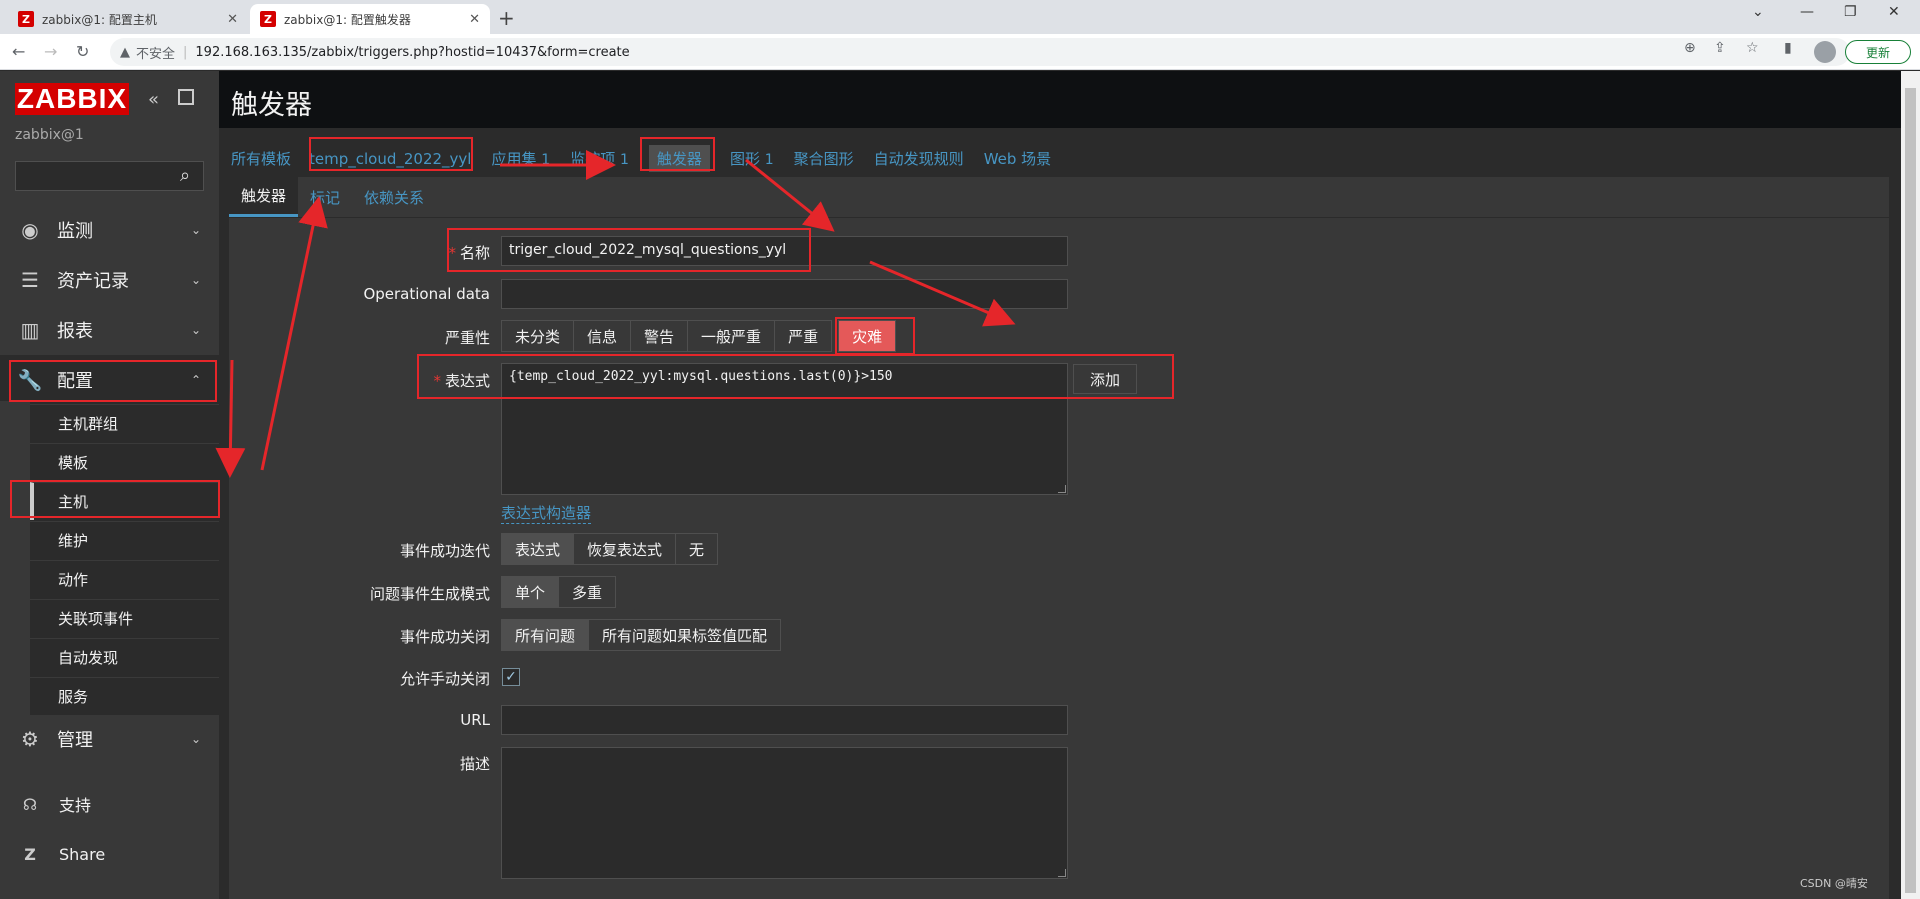  Describe the element at coordinates (506, 18) in the screenshot. I see `new-tab-icon: +` at that location.